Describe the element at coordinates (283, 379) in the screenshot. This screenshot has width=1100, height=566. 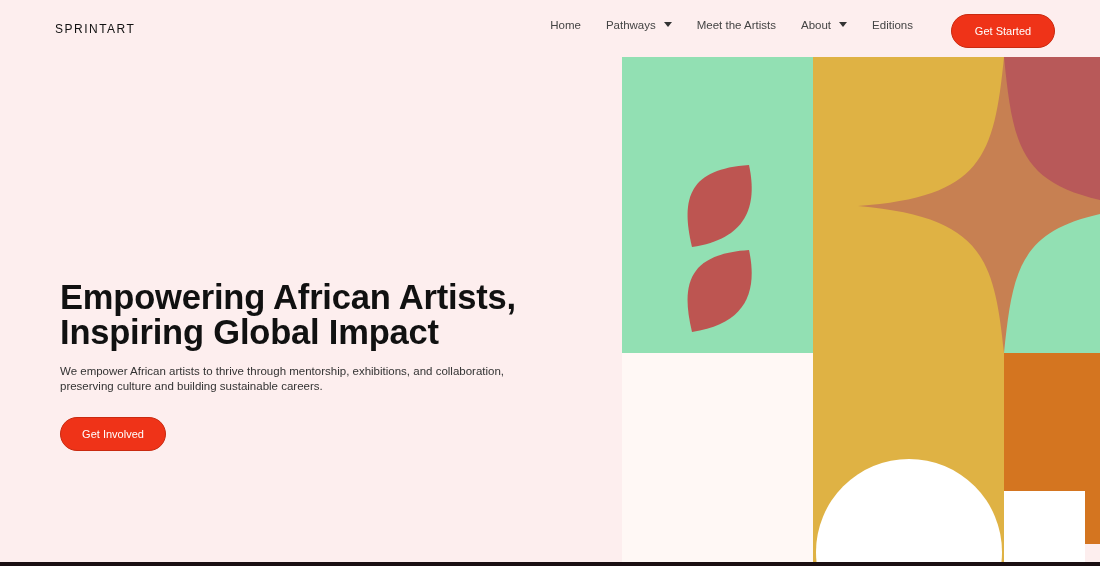
I see `hero-text: We empower African artists to thrive through mentorship, exhibitions, and collaboration, preserving culture and building sustainable careers.` at that location.